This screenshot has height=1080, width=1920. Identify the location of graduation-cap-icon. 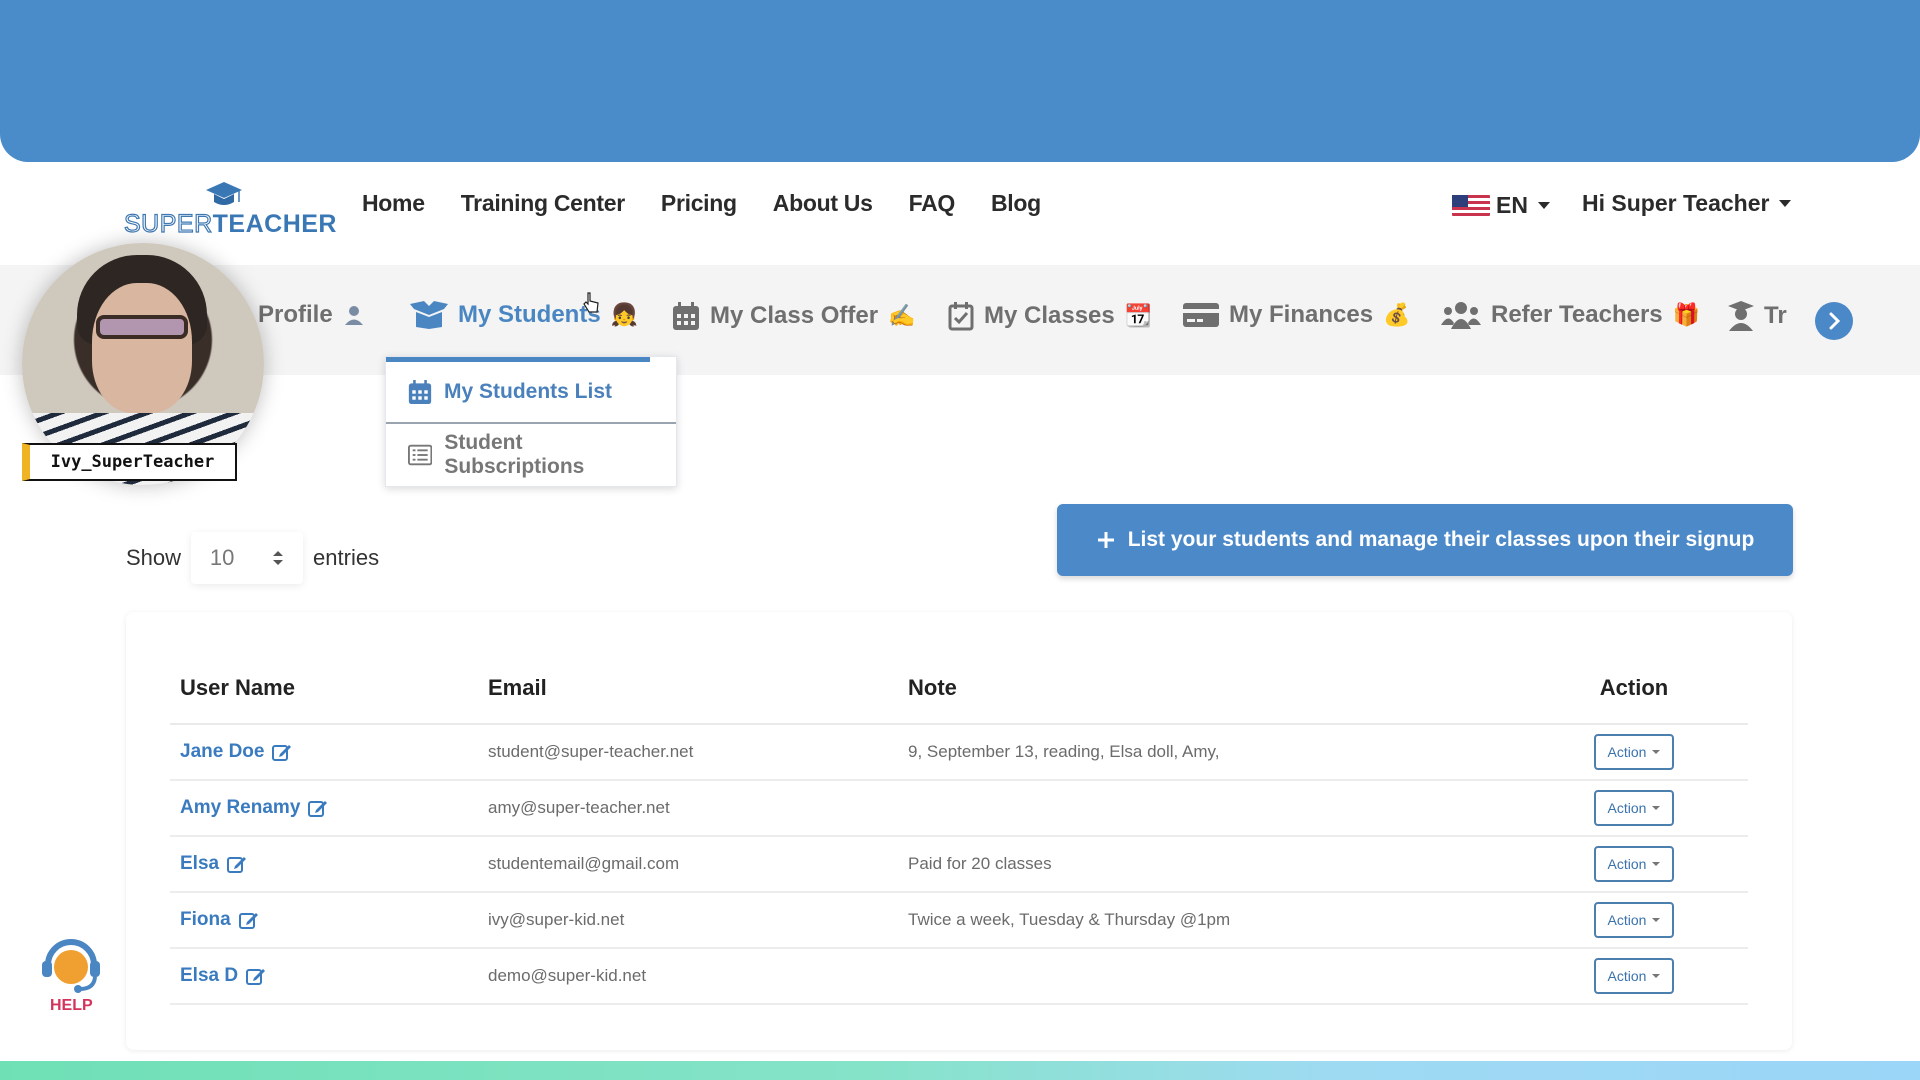
(224, 193).